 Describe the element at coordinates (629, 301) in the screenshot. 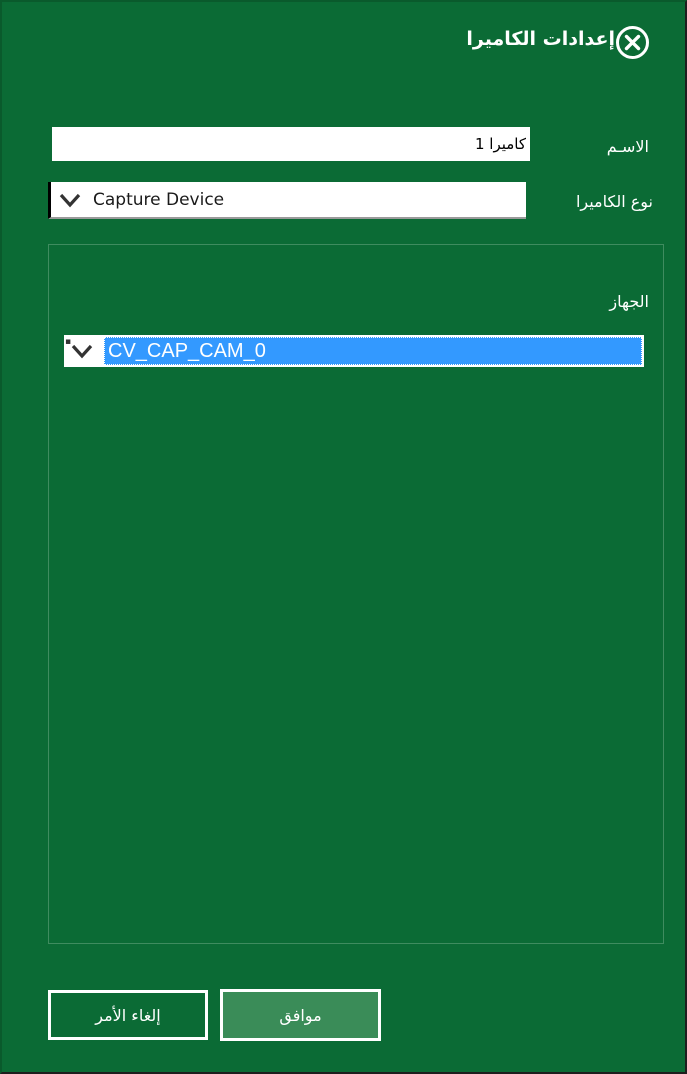

I see `device-label: الجهاز` at that location.